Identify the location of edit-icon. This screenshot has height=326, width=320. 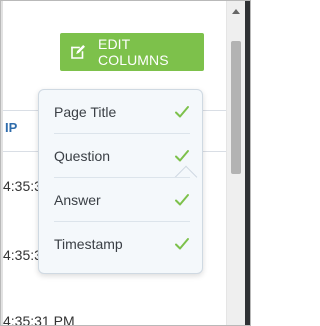
(78, 52).